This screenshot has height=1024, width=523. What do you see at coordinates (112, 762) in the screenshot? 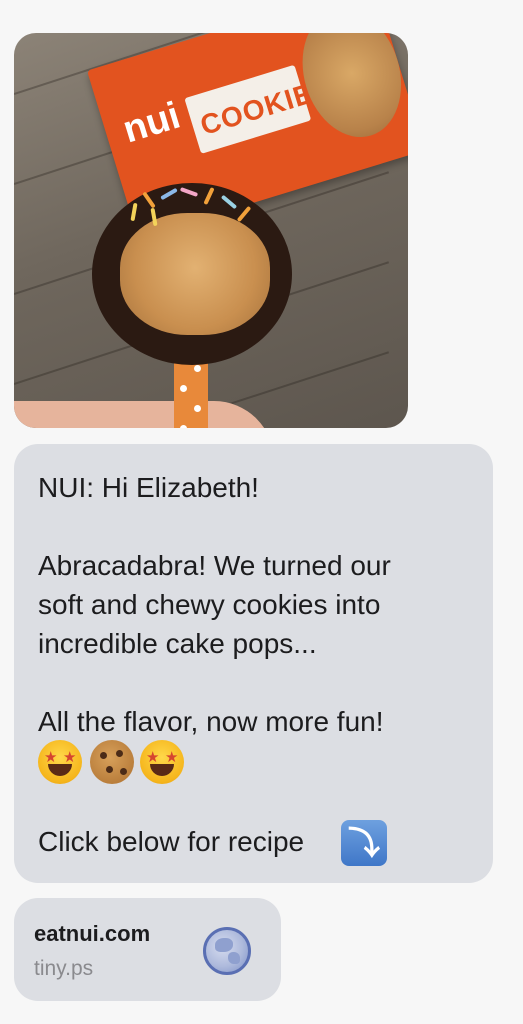
I see `cookie-emoji` at bounding box center [112, 762].